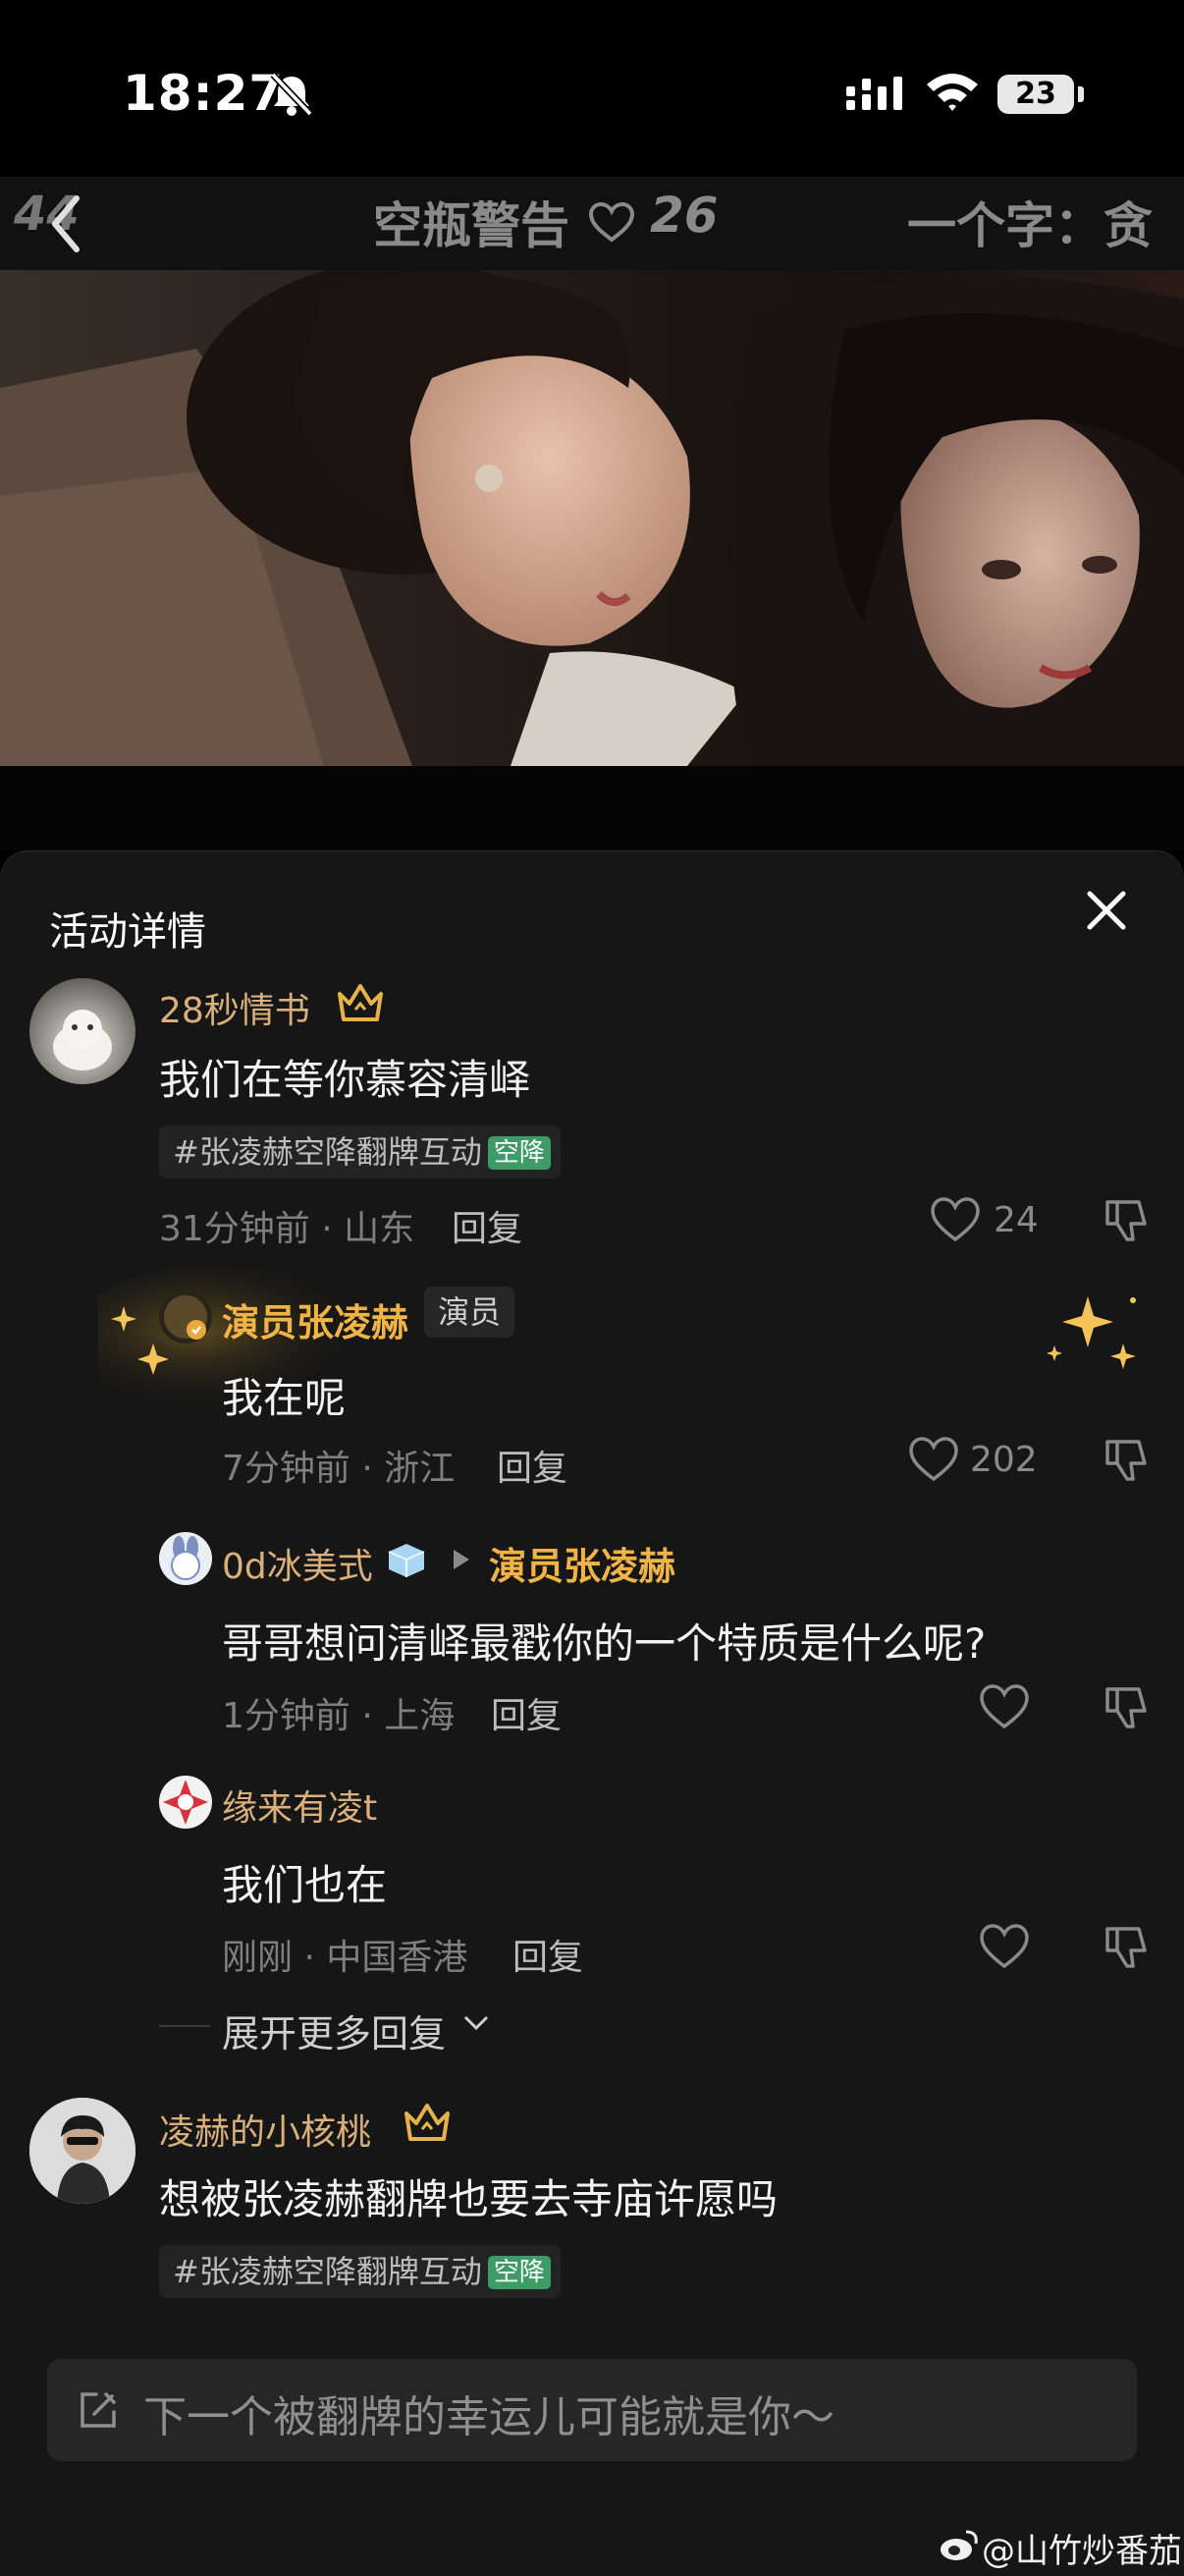  Describe the element at coordinates (1091, 1332) in the screenshot. I see `sparkle-icon` at that location.